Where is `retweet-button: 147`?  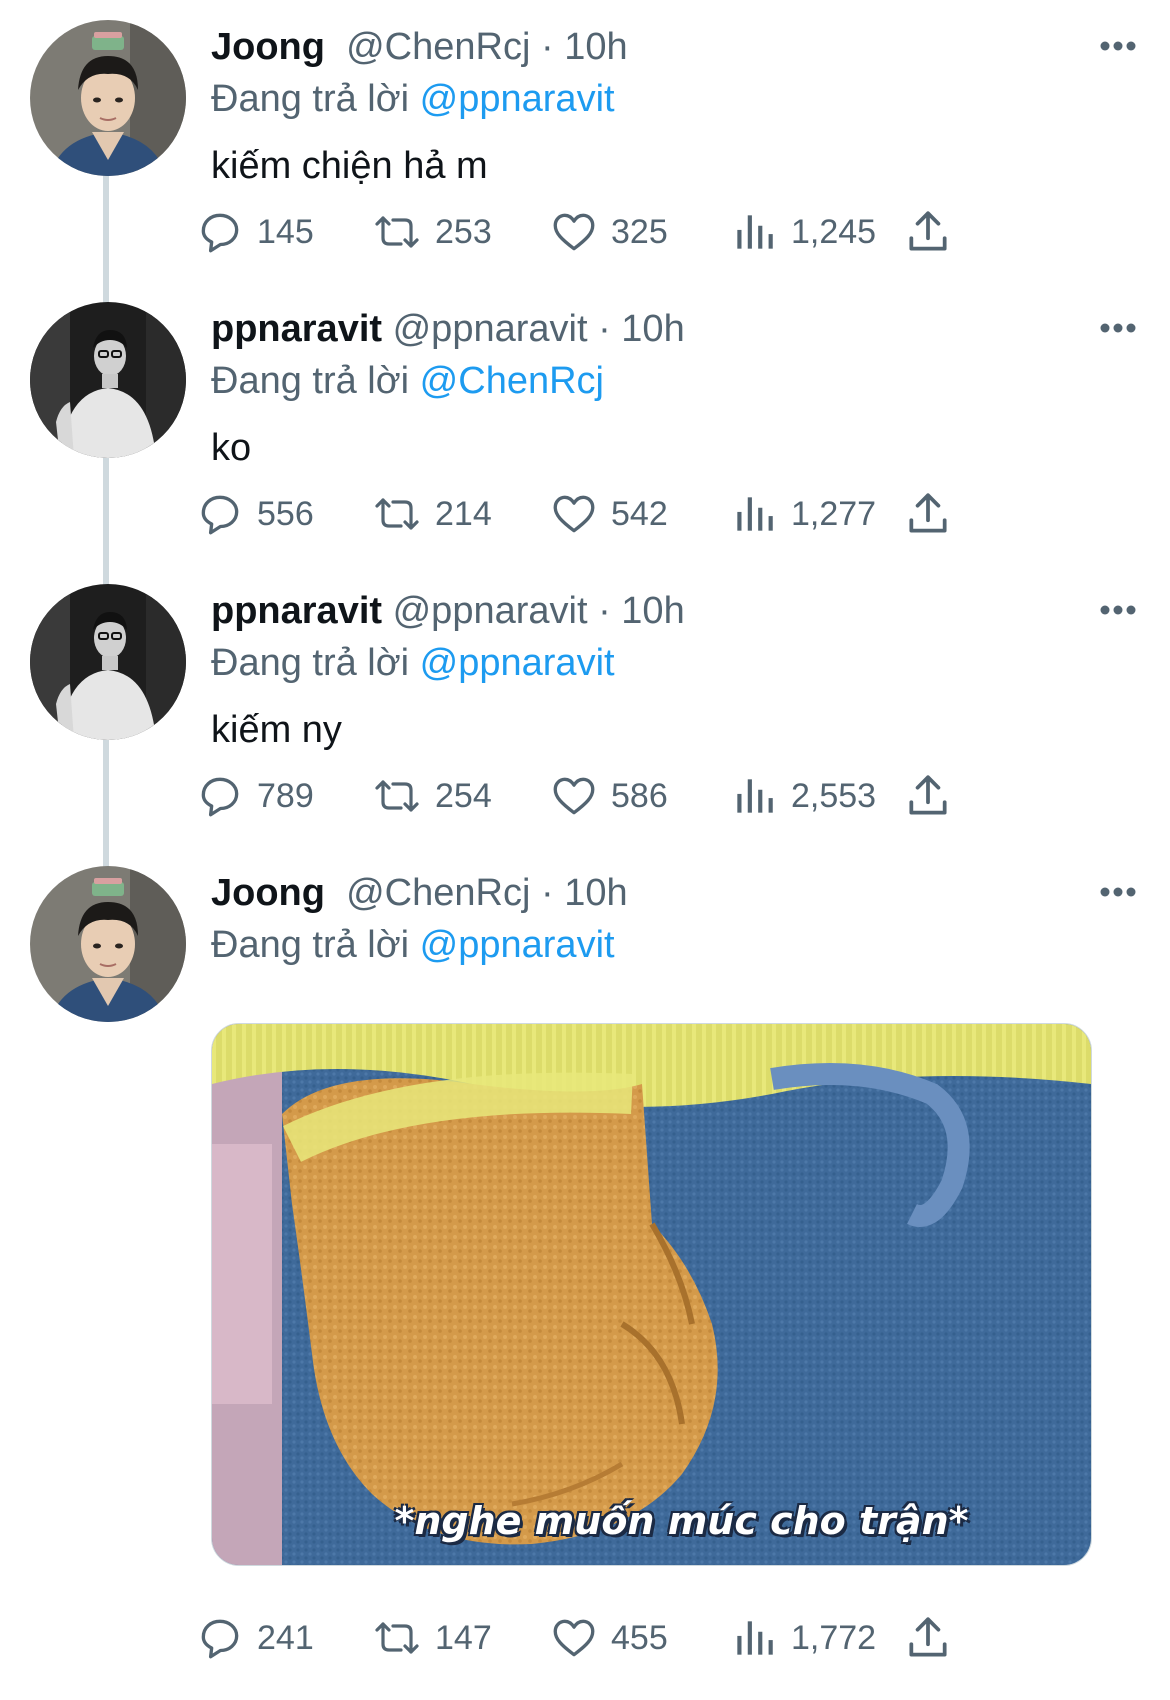 retweet-button: 147 is located at coordinates (431, 1638).